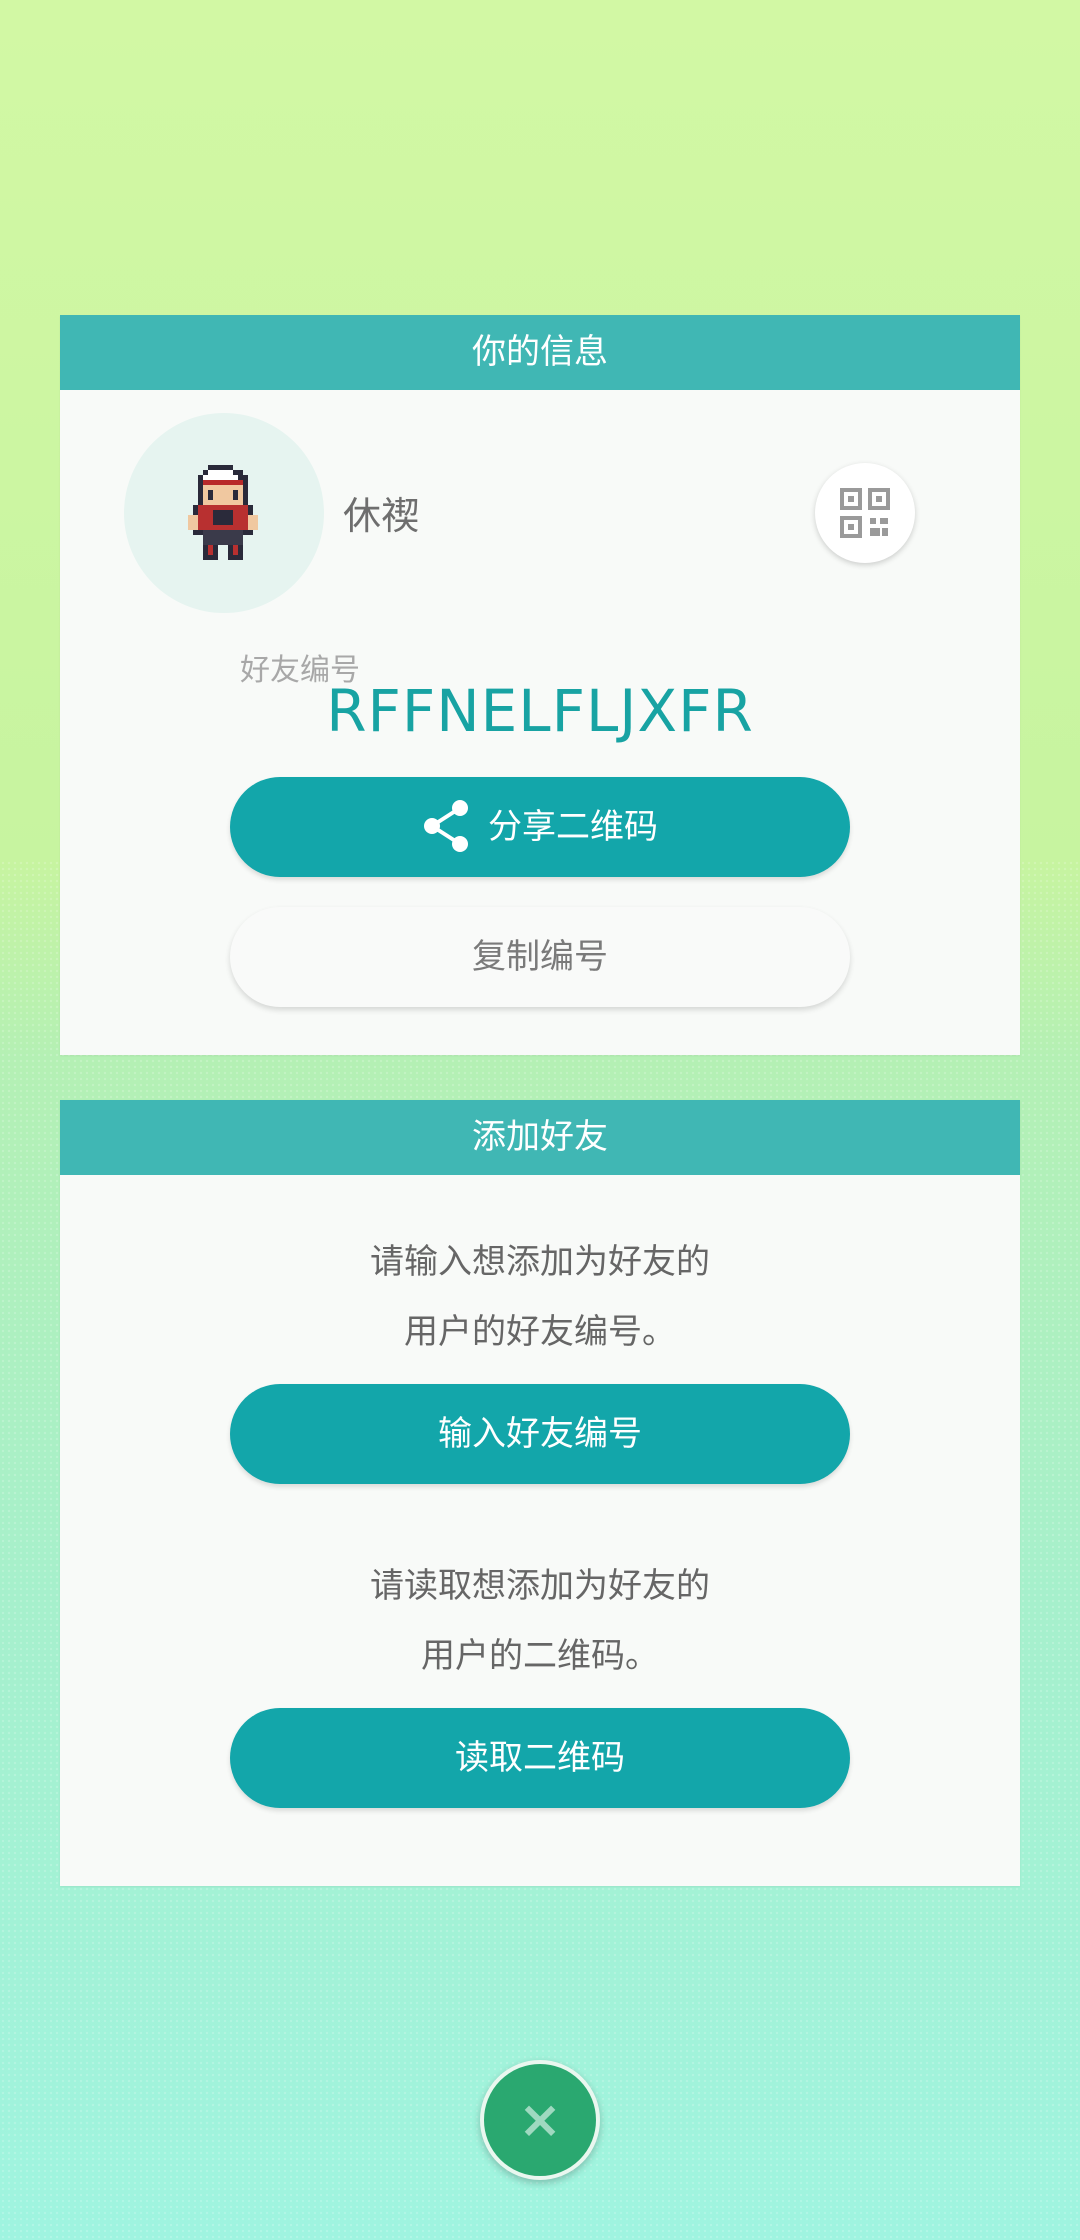 The width and height of the screenshot is (1080, 2240). What do you see at coordinates (540, 1621) in the screenshot?
I see `scan-qr-instruction: 请读取想添加为好友的 用户的二维码。` at bounding box center [540, 1621].